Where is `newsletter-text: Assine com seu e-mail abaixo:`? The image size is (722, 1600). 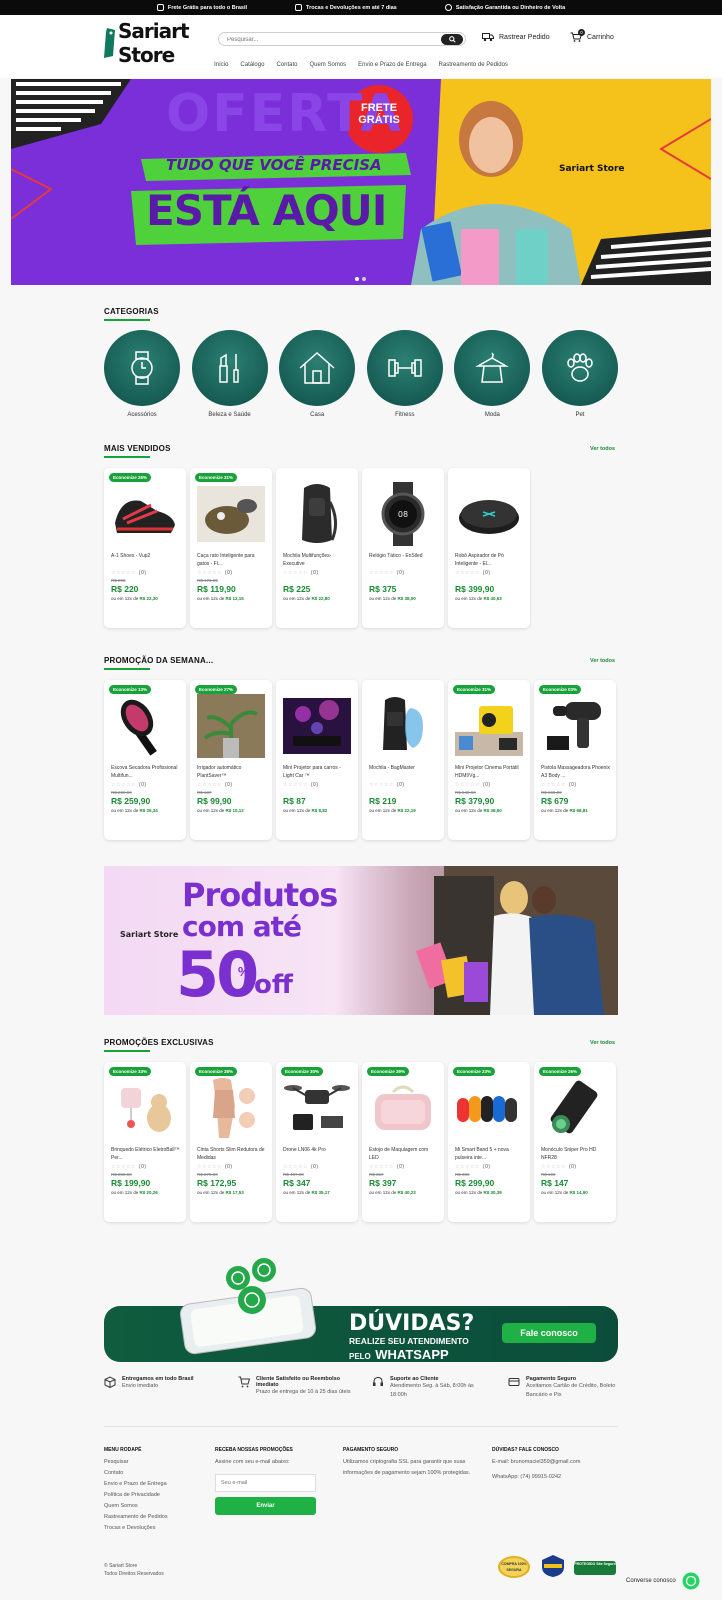 newsletter-text: Assine com seu e-mail abaixo: is located at coordinates (252, 1462).